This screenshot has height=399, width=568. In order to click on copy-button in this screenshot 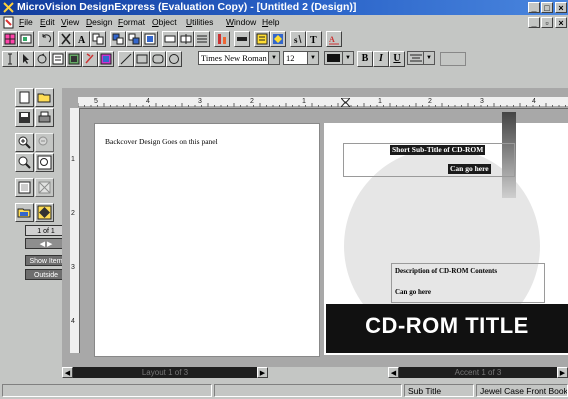, I will do `click(98, 39)`.